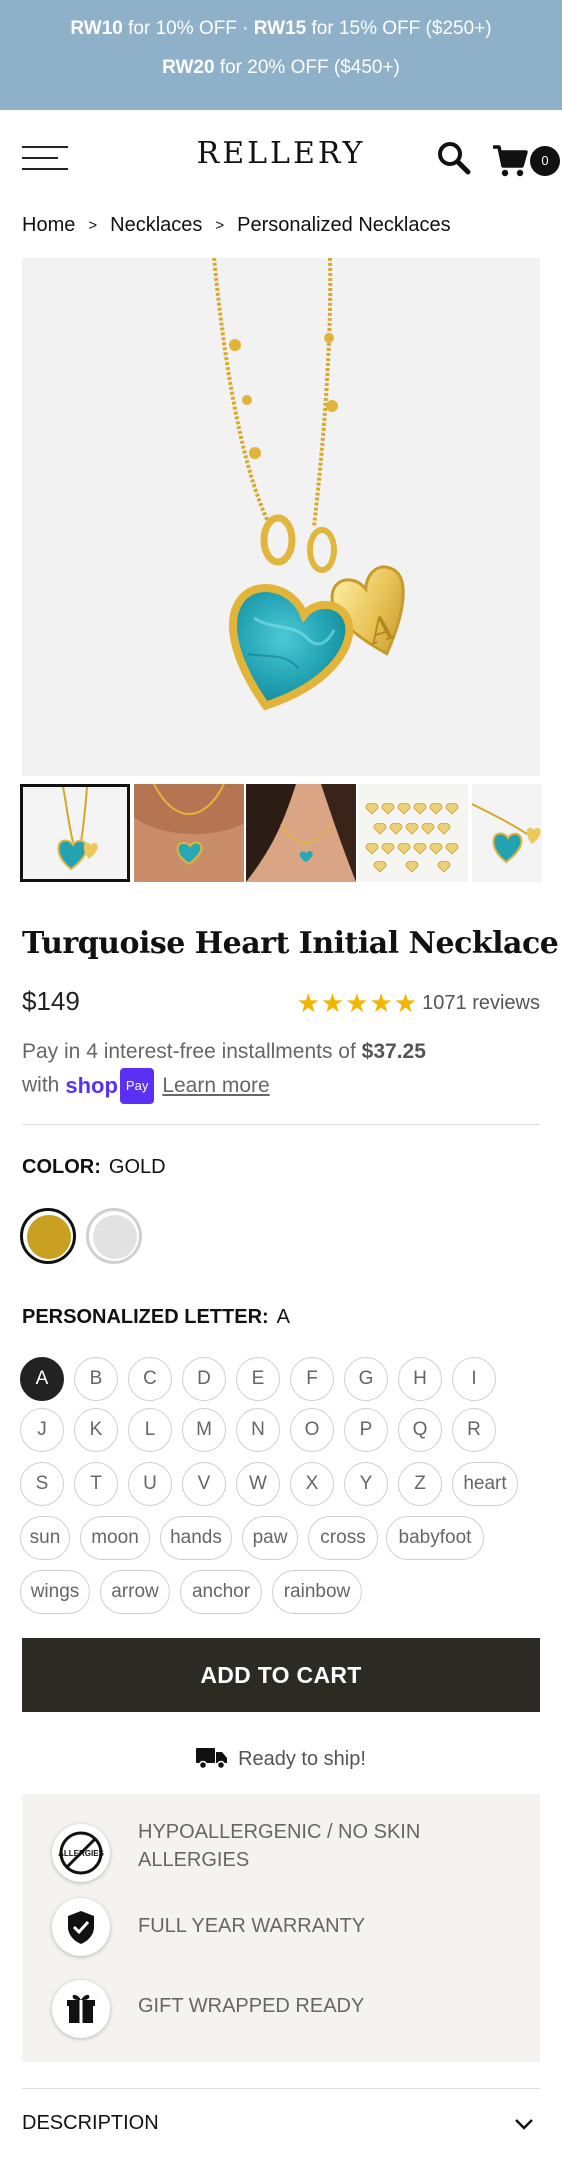 The width and height of the screenshot is (562, 2160). I want to click on shipping-text: Ready to ship!, so click(302, 1759).